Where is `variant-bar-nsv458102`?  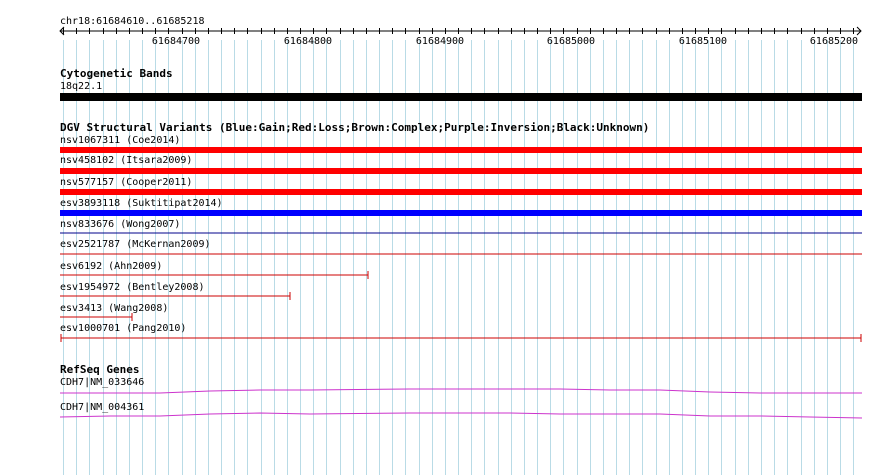
variant-bar-nsv458102 is located at coordinates (461, 171).